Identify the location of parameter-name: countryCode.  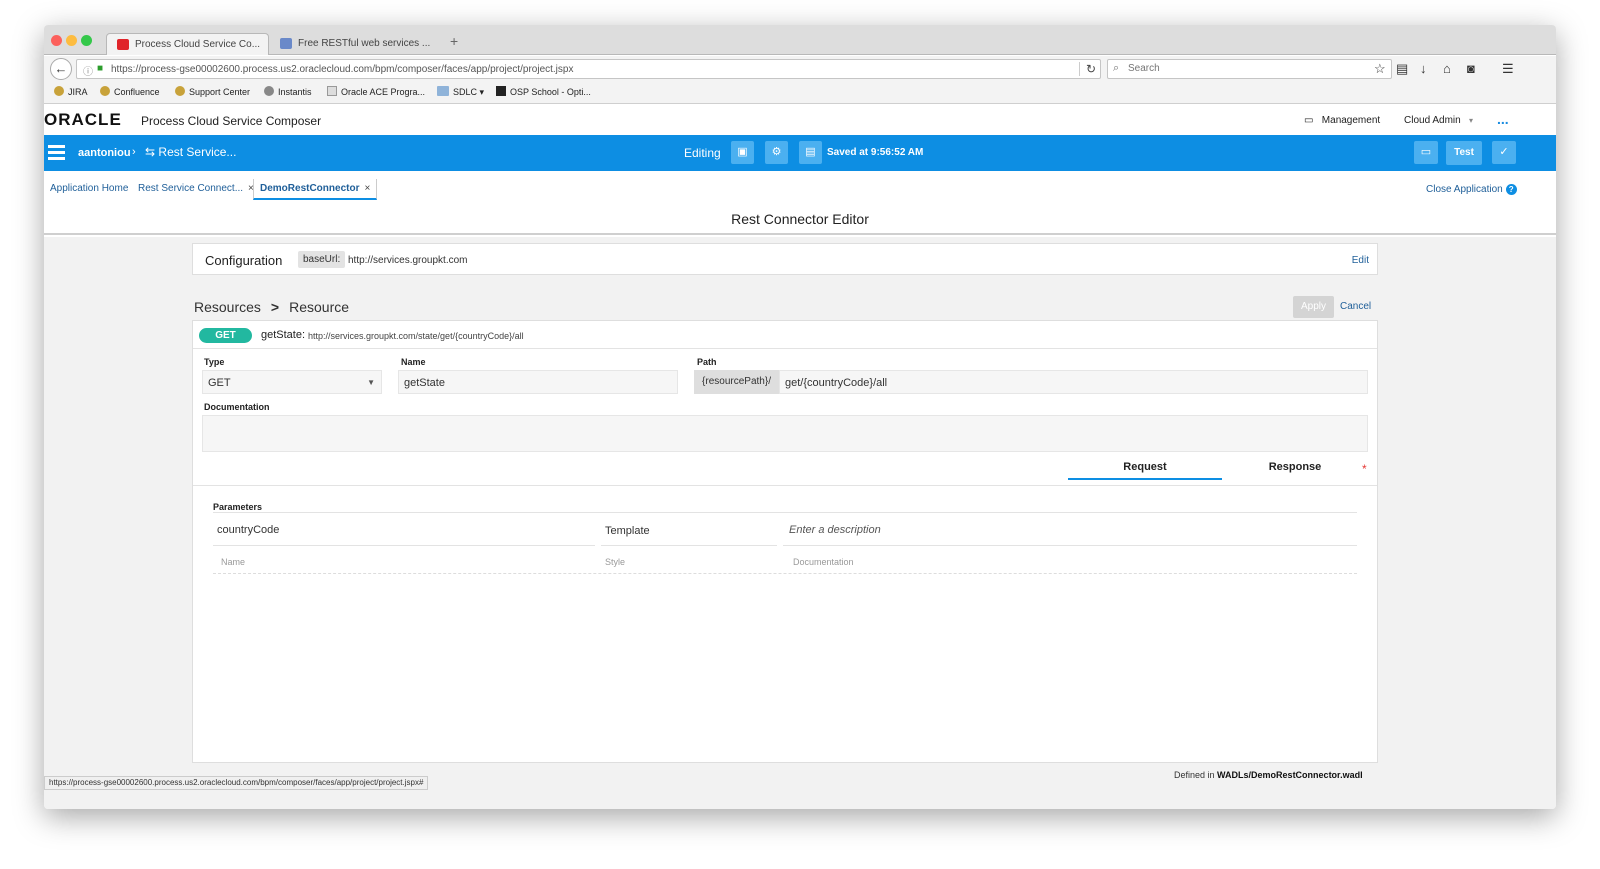
(248, 530).